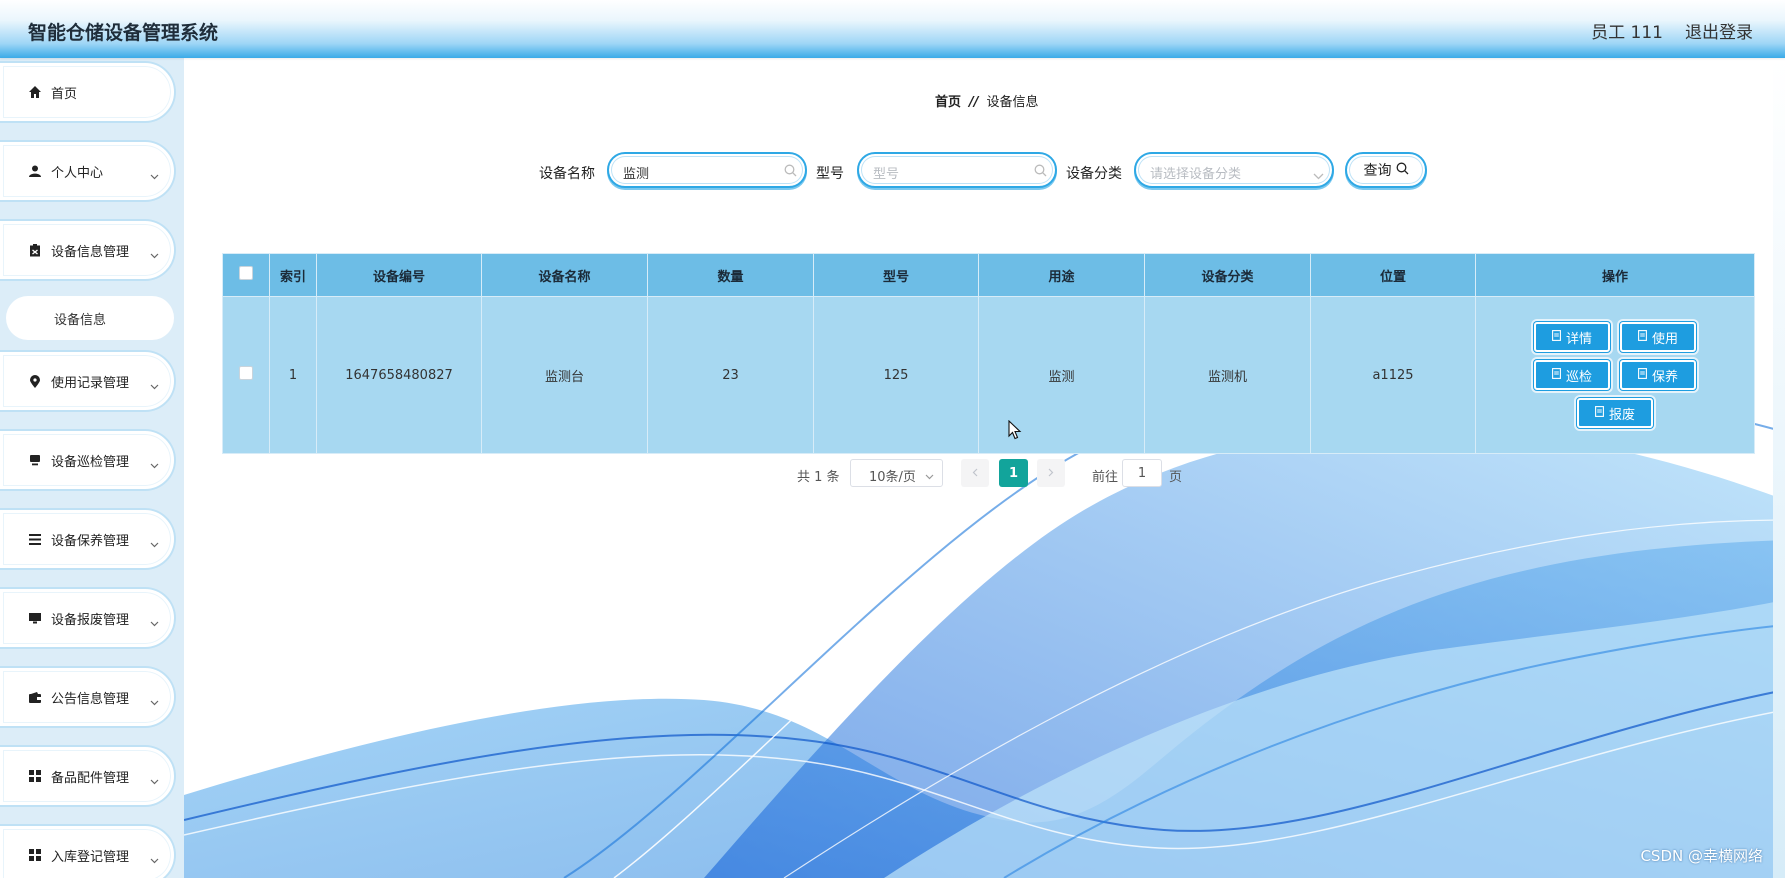 Image resolution: width=1785 pixels, height=878 pixels. I want to click on sidebar-item-stock-in: 入库登记管理, so click(87, 852).